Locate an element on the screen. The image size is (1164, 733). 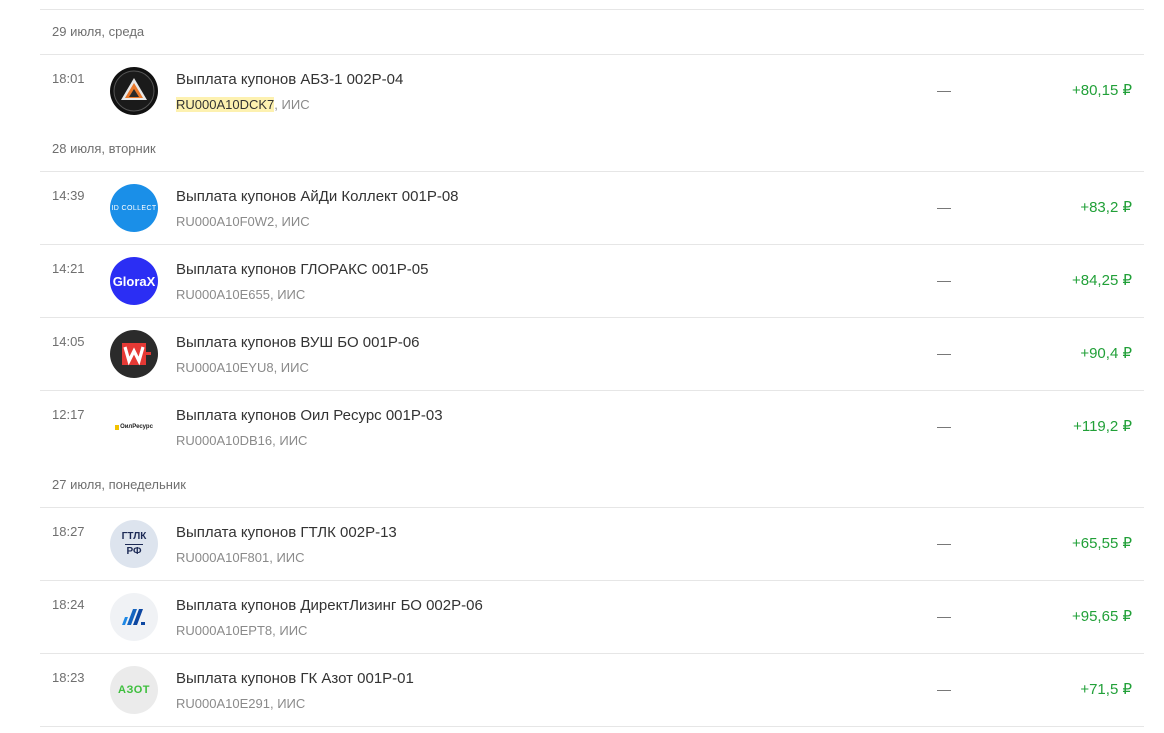
gtlk-logo-icon: ГТЛК РФ is located at coordinates (134, 544).